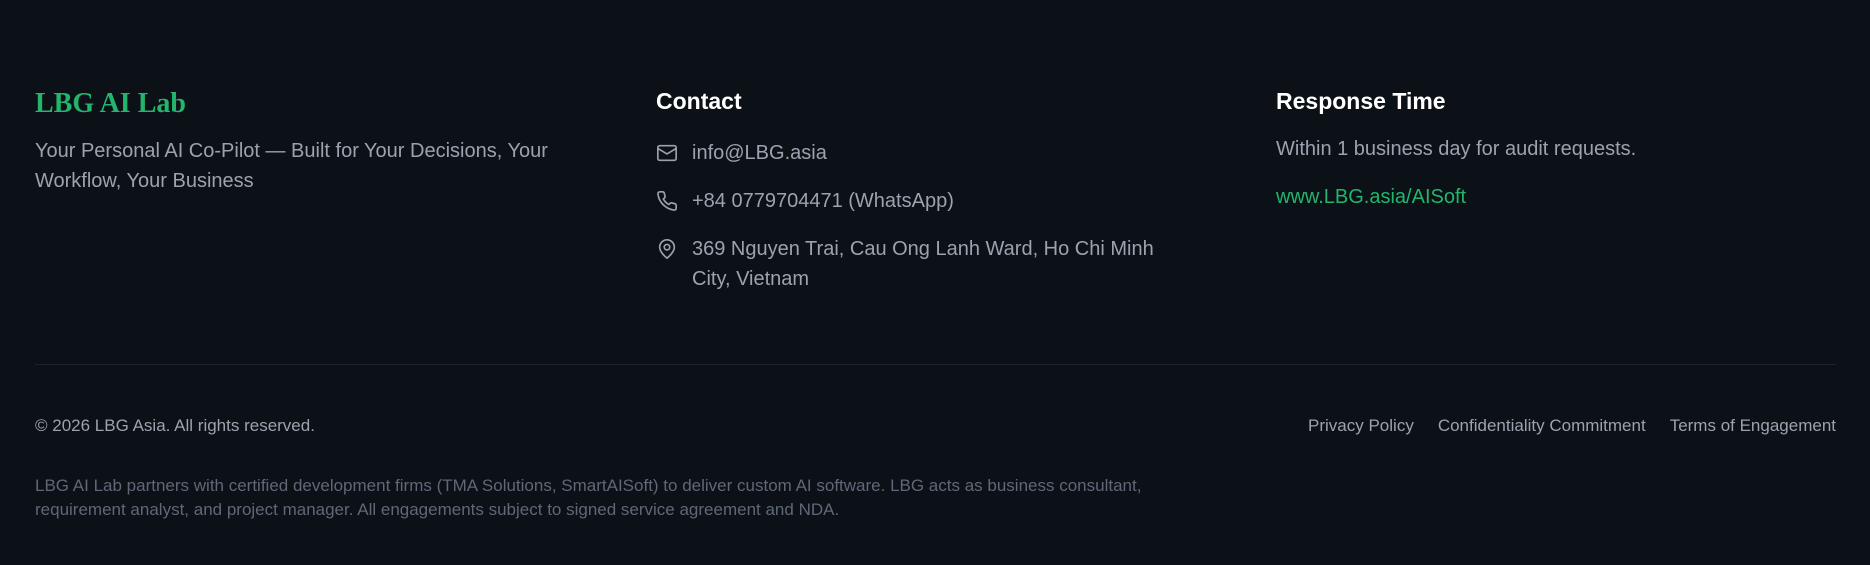  I want to click on contact-list: info@LBG.asia +84 0779704471 (WhatsApp), so click(936, 216).